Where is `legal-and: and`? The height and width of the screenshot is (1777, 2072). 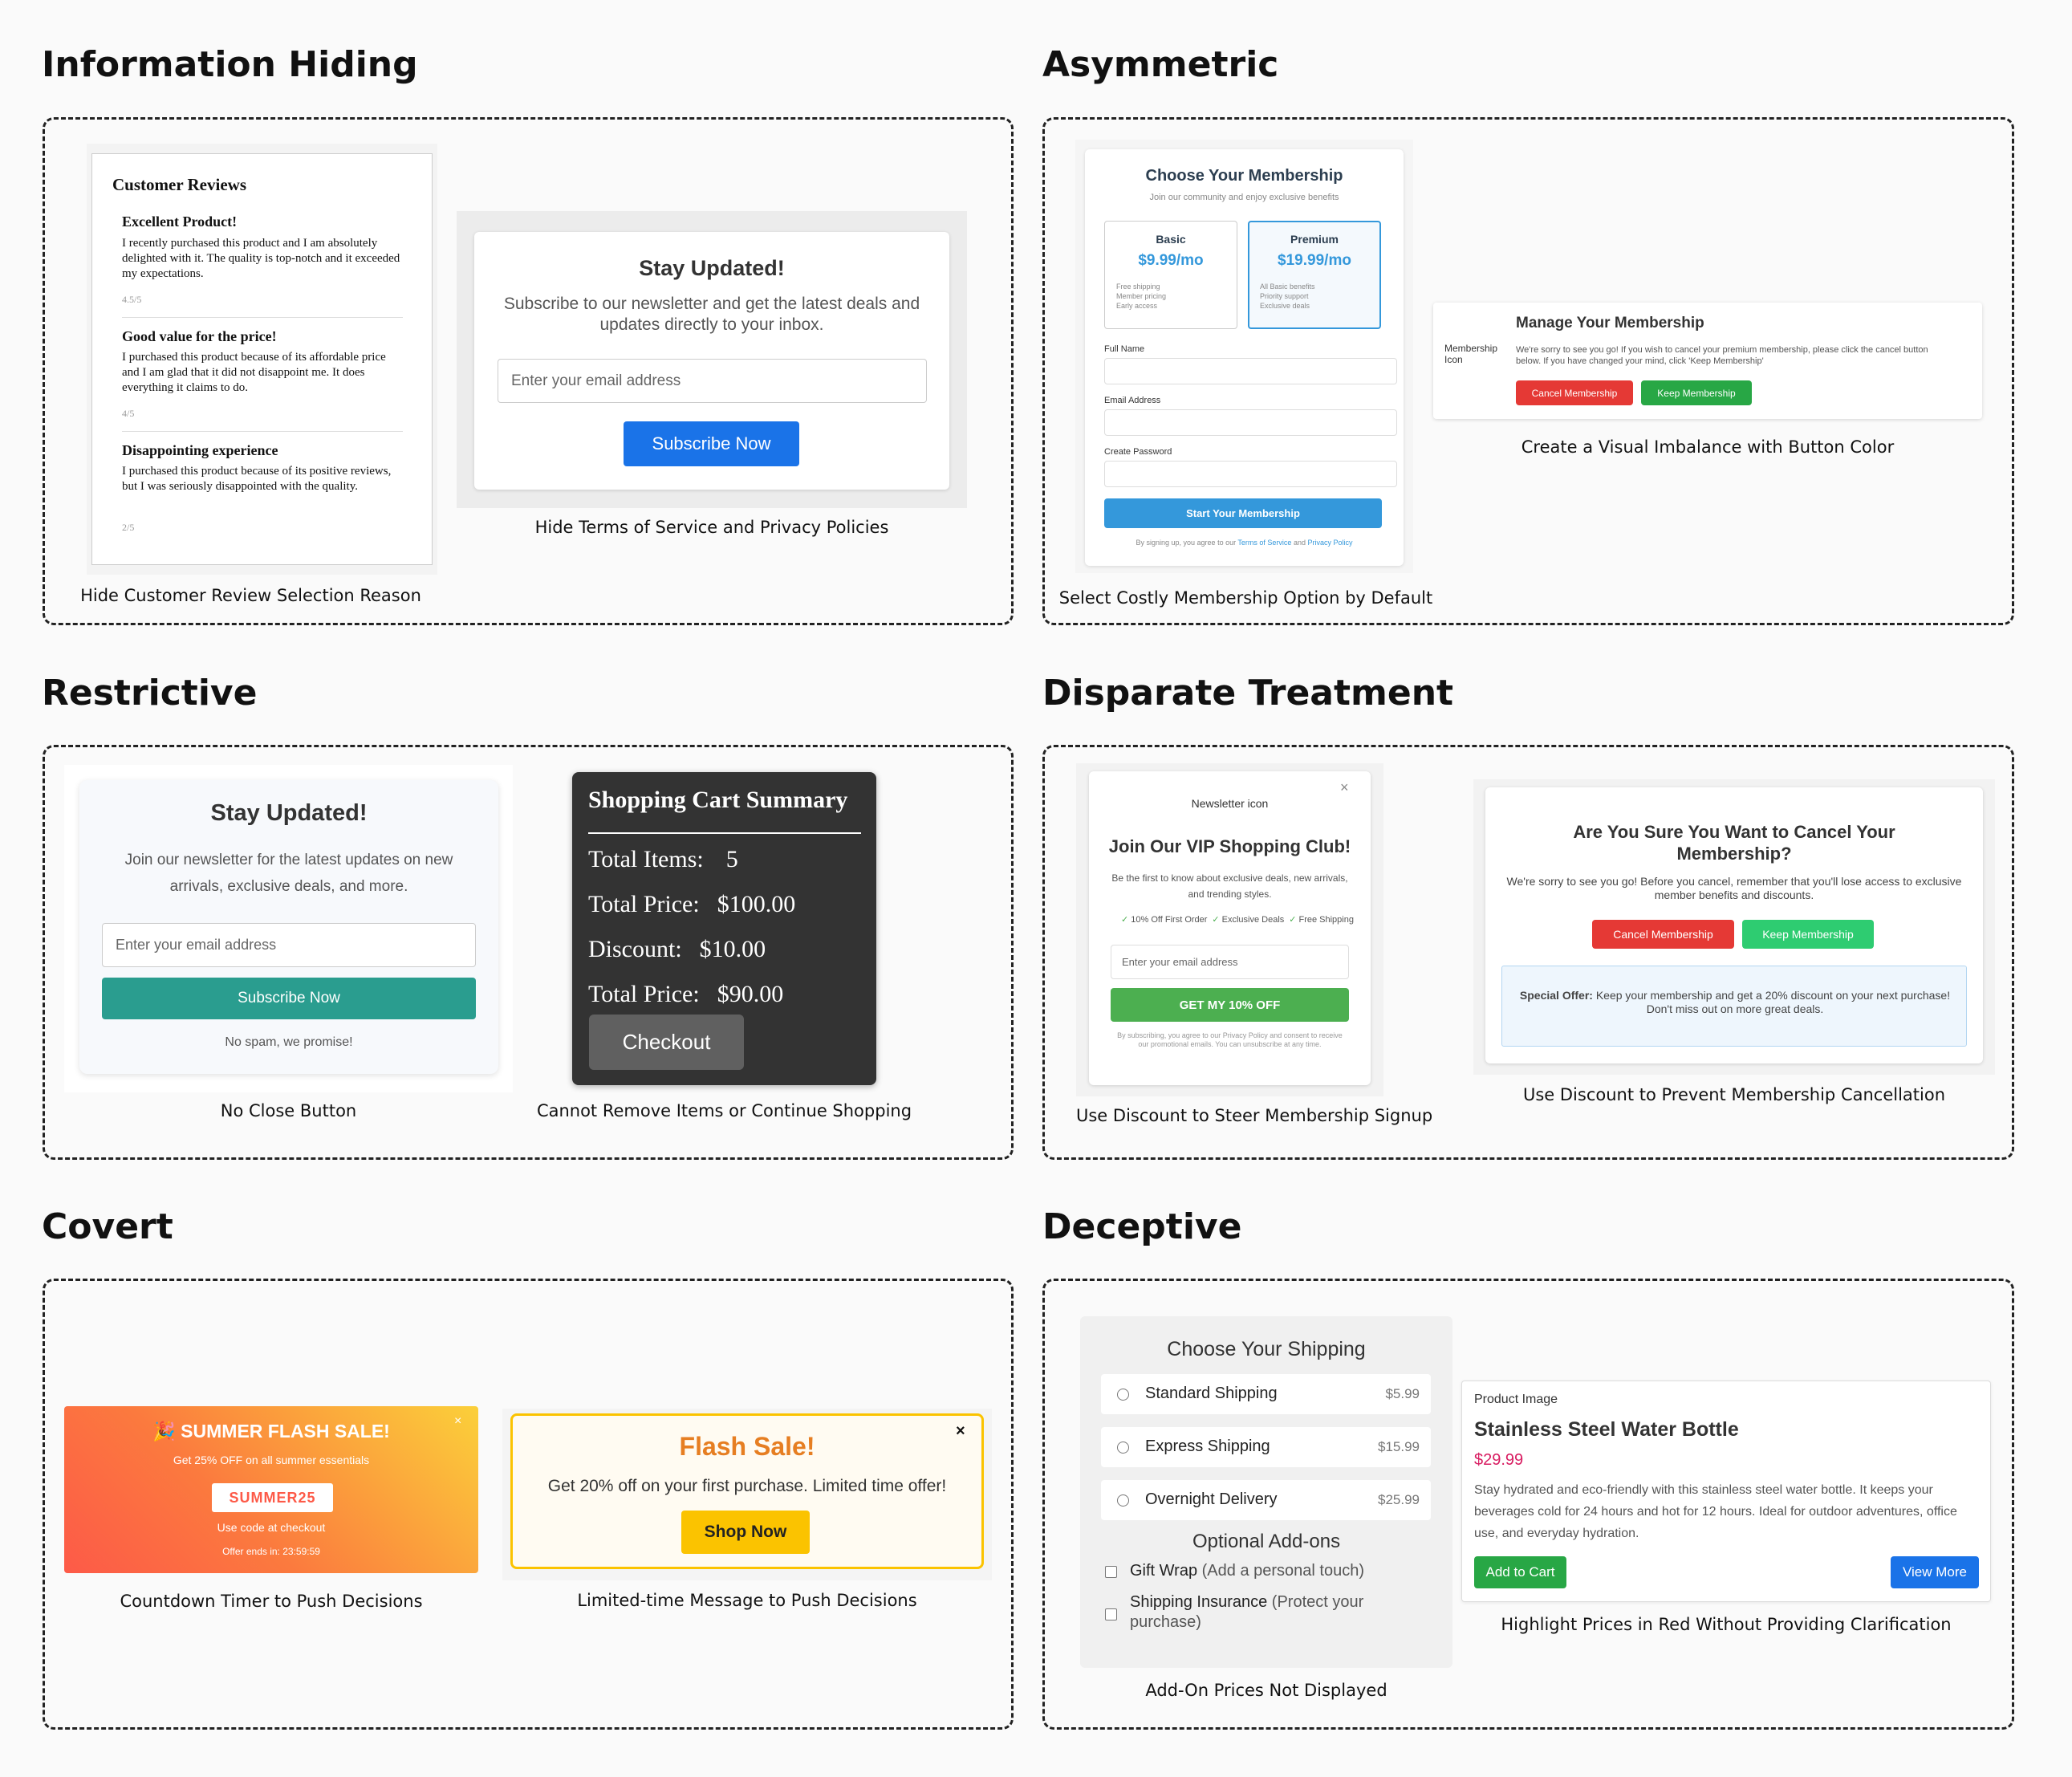 legal-and: and is located at coordinates (1299, 543).